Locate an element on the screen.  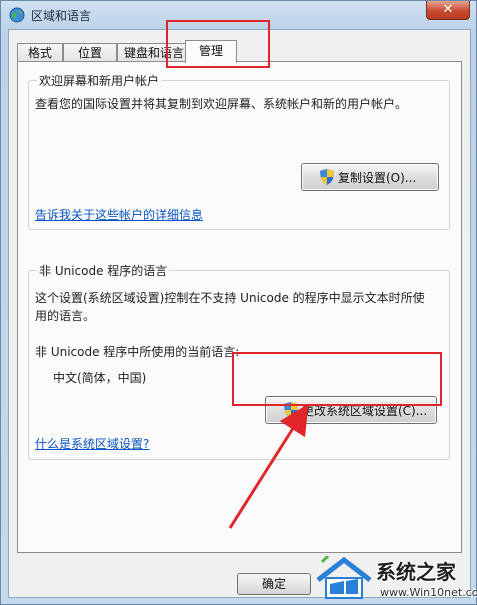
accounts-info-link: 告诉我关于这些帐户的详细信息 is located at coordinates (119, 214).